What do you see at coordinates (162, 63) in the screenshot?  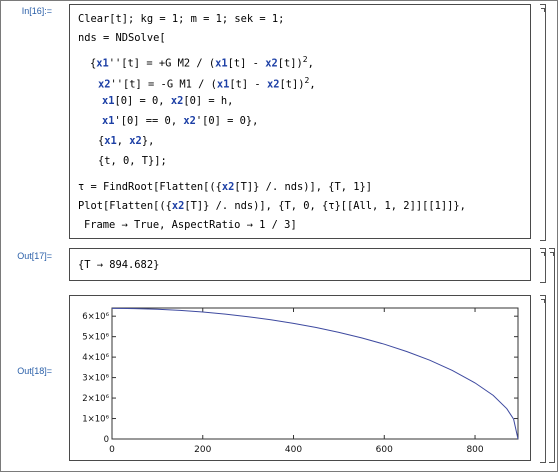 I see `code-text: ''[t] = +G M2 / (` at bounding box center [162, 63].